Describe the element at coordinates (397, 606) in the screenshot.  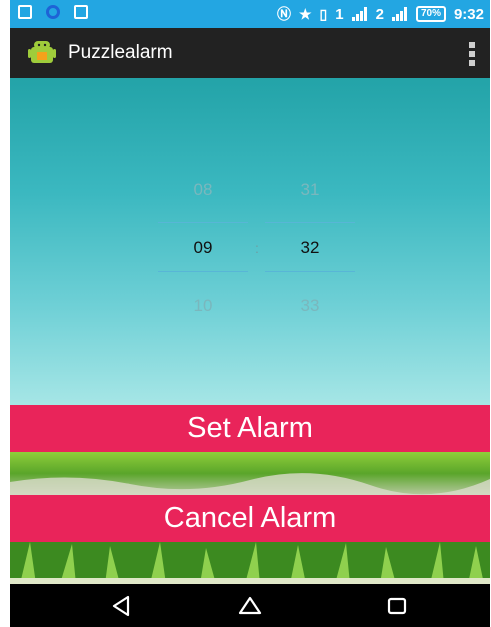
I see `recent-apps-icon` at that location.